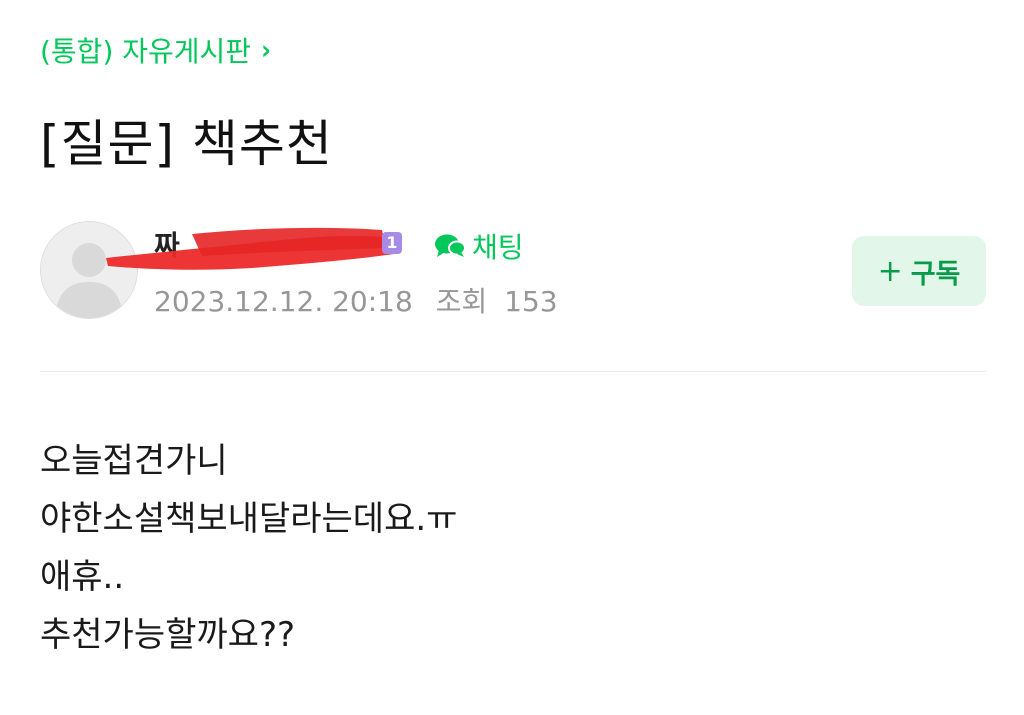 This screenshot has width=1024, height=715. Describe the element at coordinates (134, 461) in the screenshot. I see `content-line: 오늘접견가니` at that location.